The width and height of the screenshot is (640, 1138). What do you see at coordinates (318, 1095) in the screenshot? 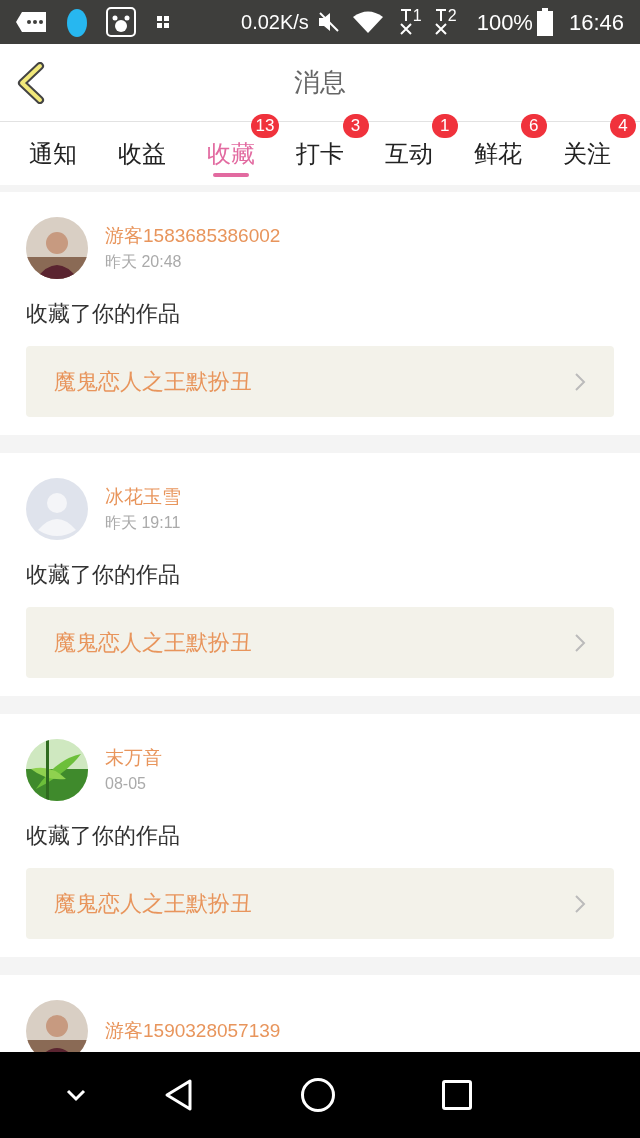
I see `home-button` at bounding box center [318, 1095].